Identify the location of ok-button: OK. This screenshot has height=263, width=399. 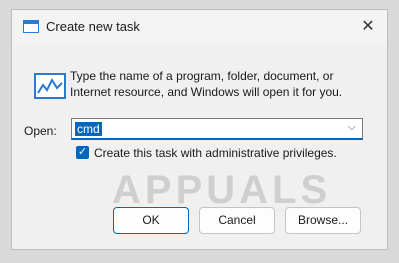
(151, 220).